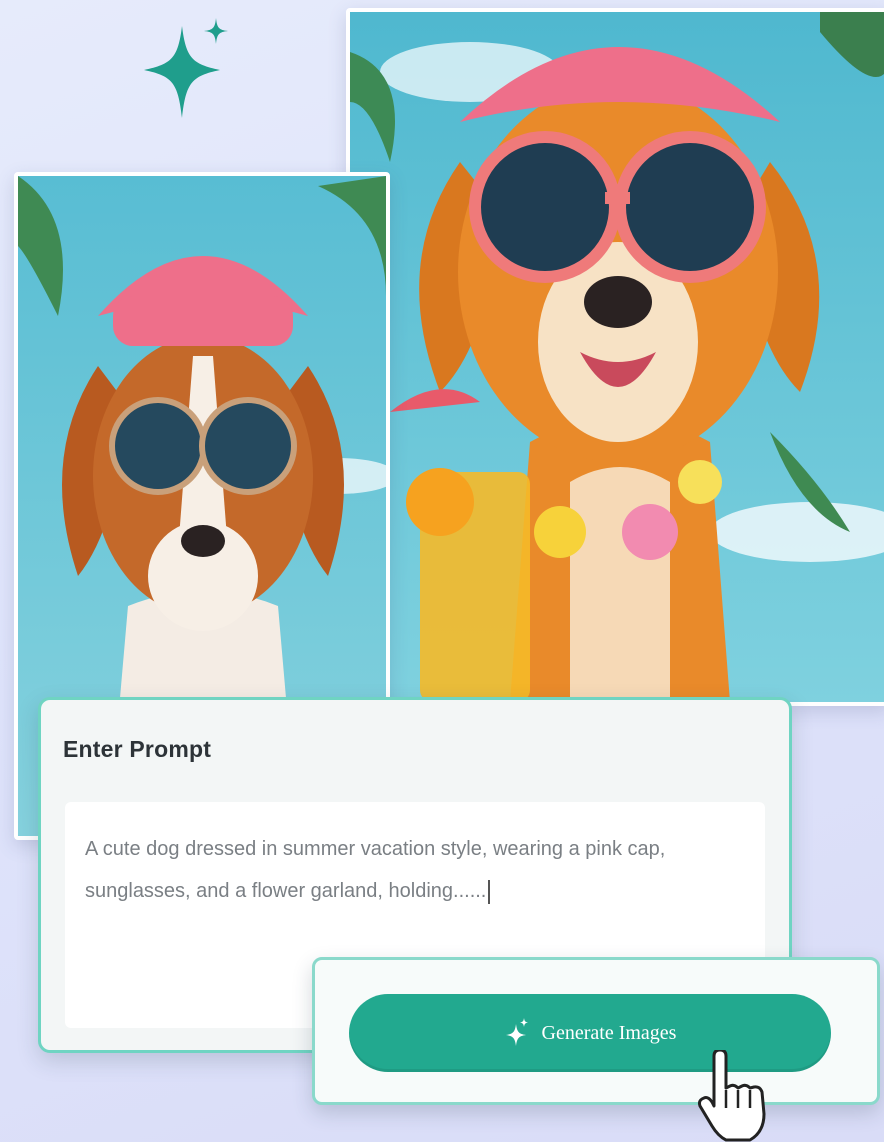 The image size is (884, 1142). I want to click on generate-button-frame: Generate Images, so click(596, 1031).